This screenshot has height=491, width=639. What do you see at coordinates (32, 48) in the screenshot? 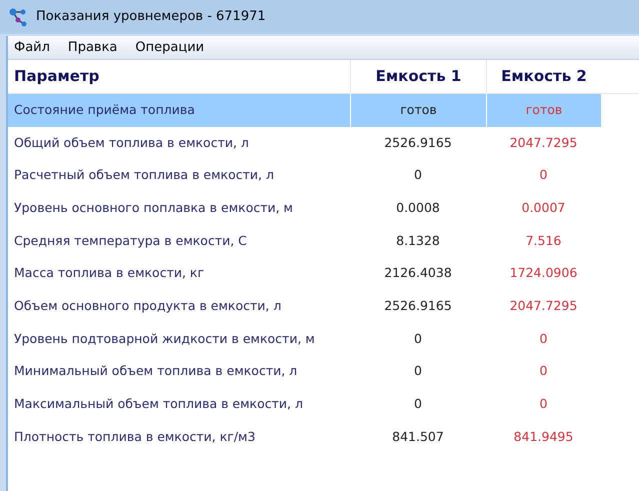
I see `menu-item: Файл` at bounding box center [32, 48].